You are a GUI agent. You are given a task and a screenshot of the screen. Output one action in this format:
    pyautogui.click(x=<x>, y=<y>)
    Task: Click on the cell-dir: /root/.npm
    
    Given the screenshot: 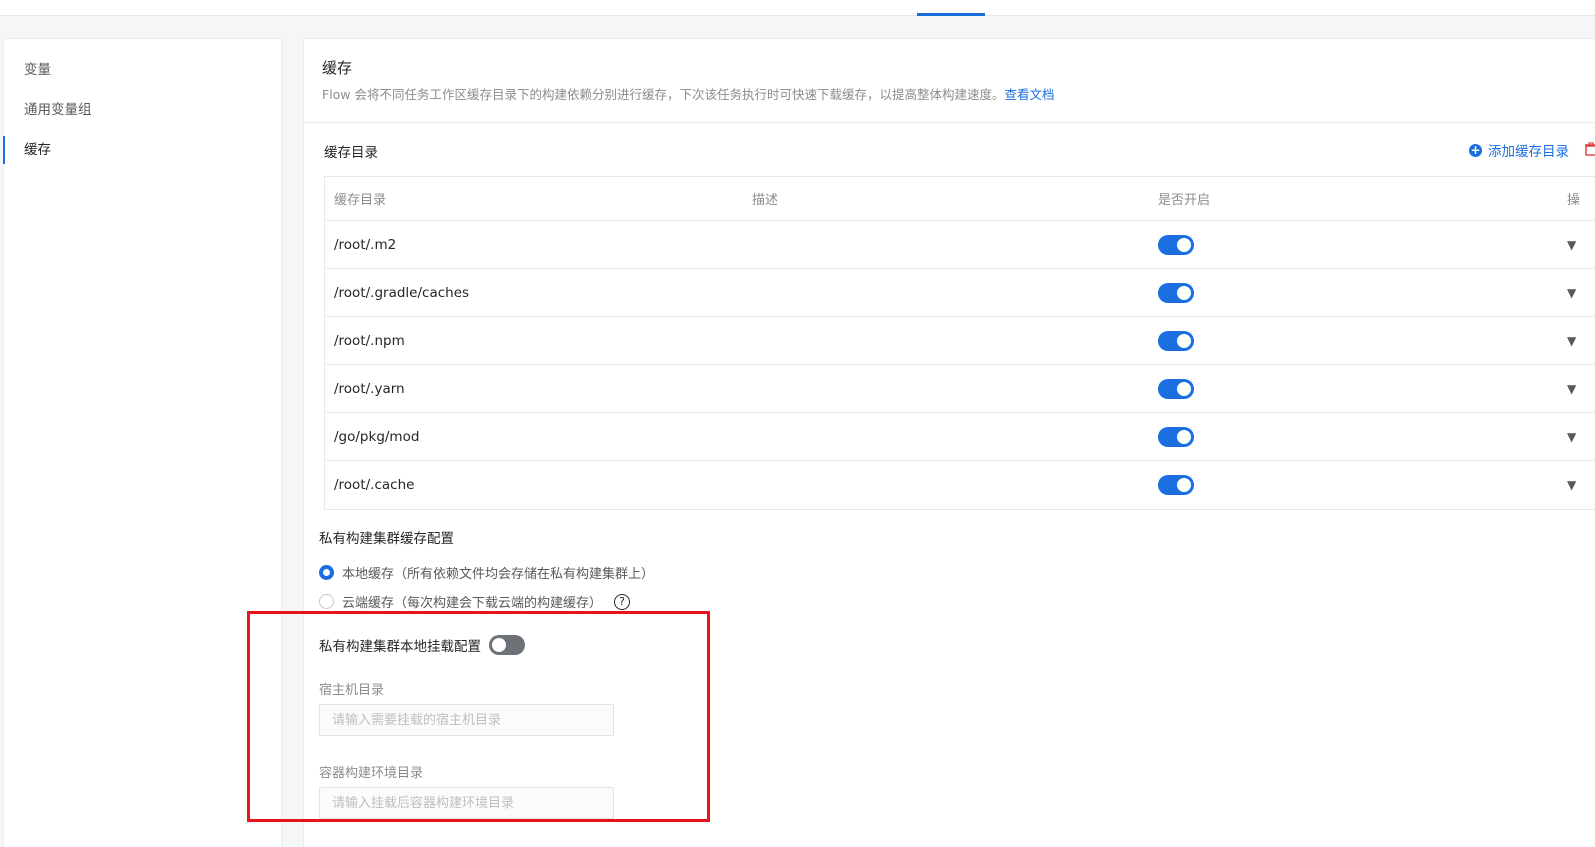 What is the action you would take?
    pyautogui.click(x=369, y=340)
    